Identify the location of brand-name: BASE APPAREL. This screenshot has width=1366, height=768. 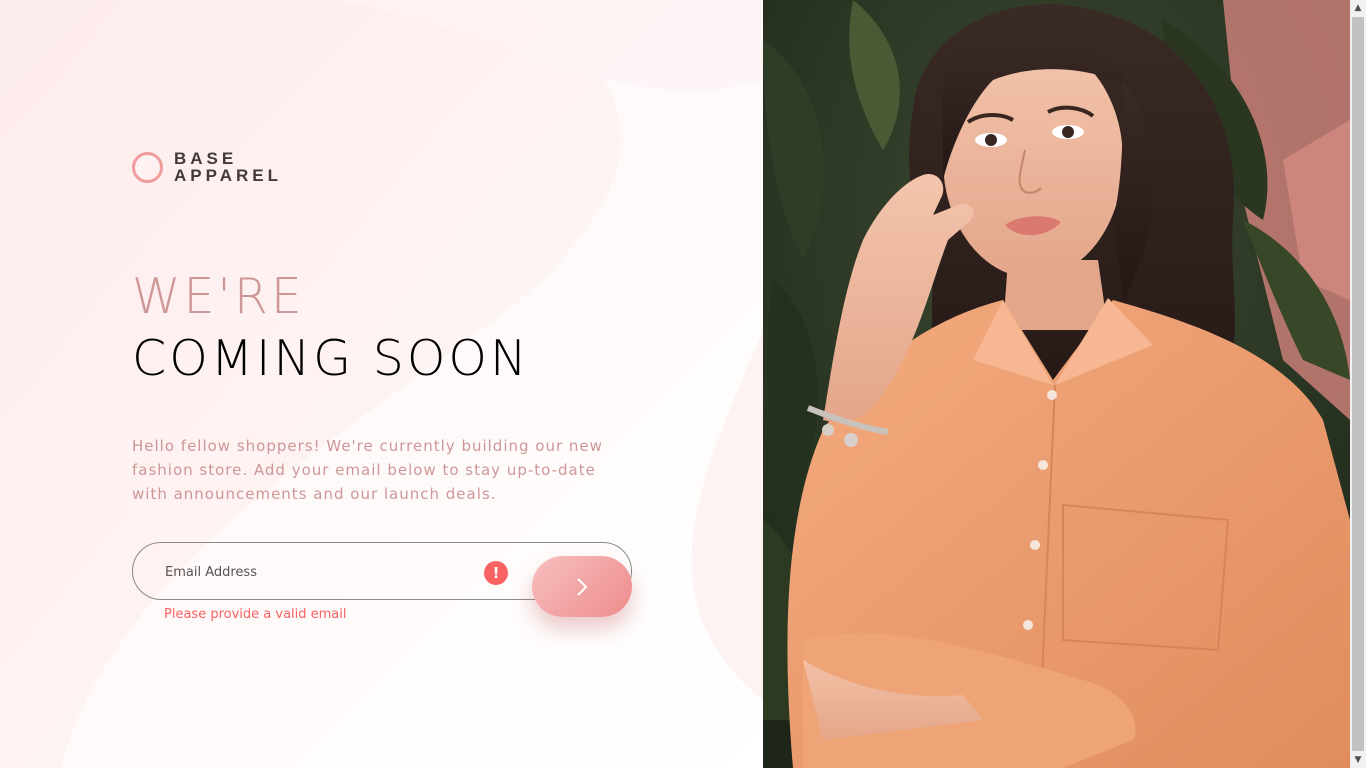
(228, 167).